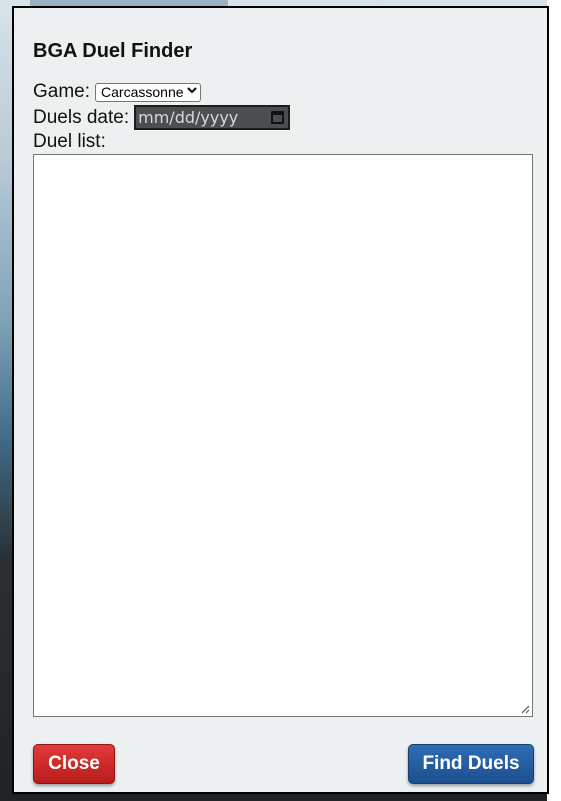 This screenshot has width=561, height=801. Describe the element at coordinates (278, 117) in the screenshot. I see `calendar-icon` at that location.